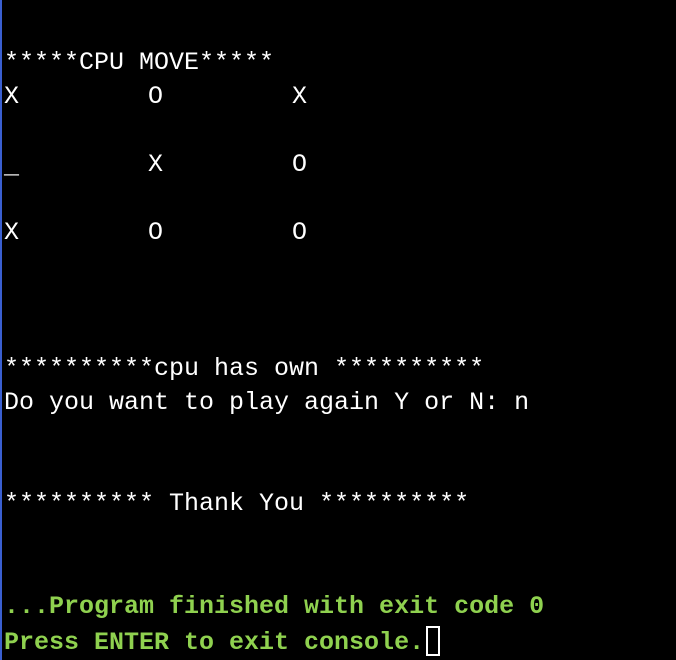  Describe the element at coordinates (433, 641) in the screenshot. I see `text-cursor` at that location.